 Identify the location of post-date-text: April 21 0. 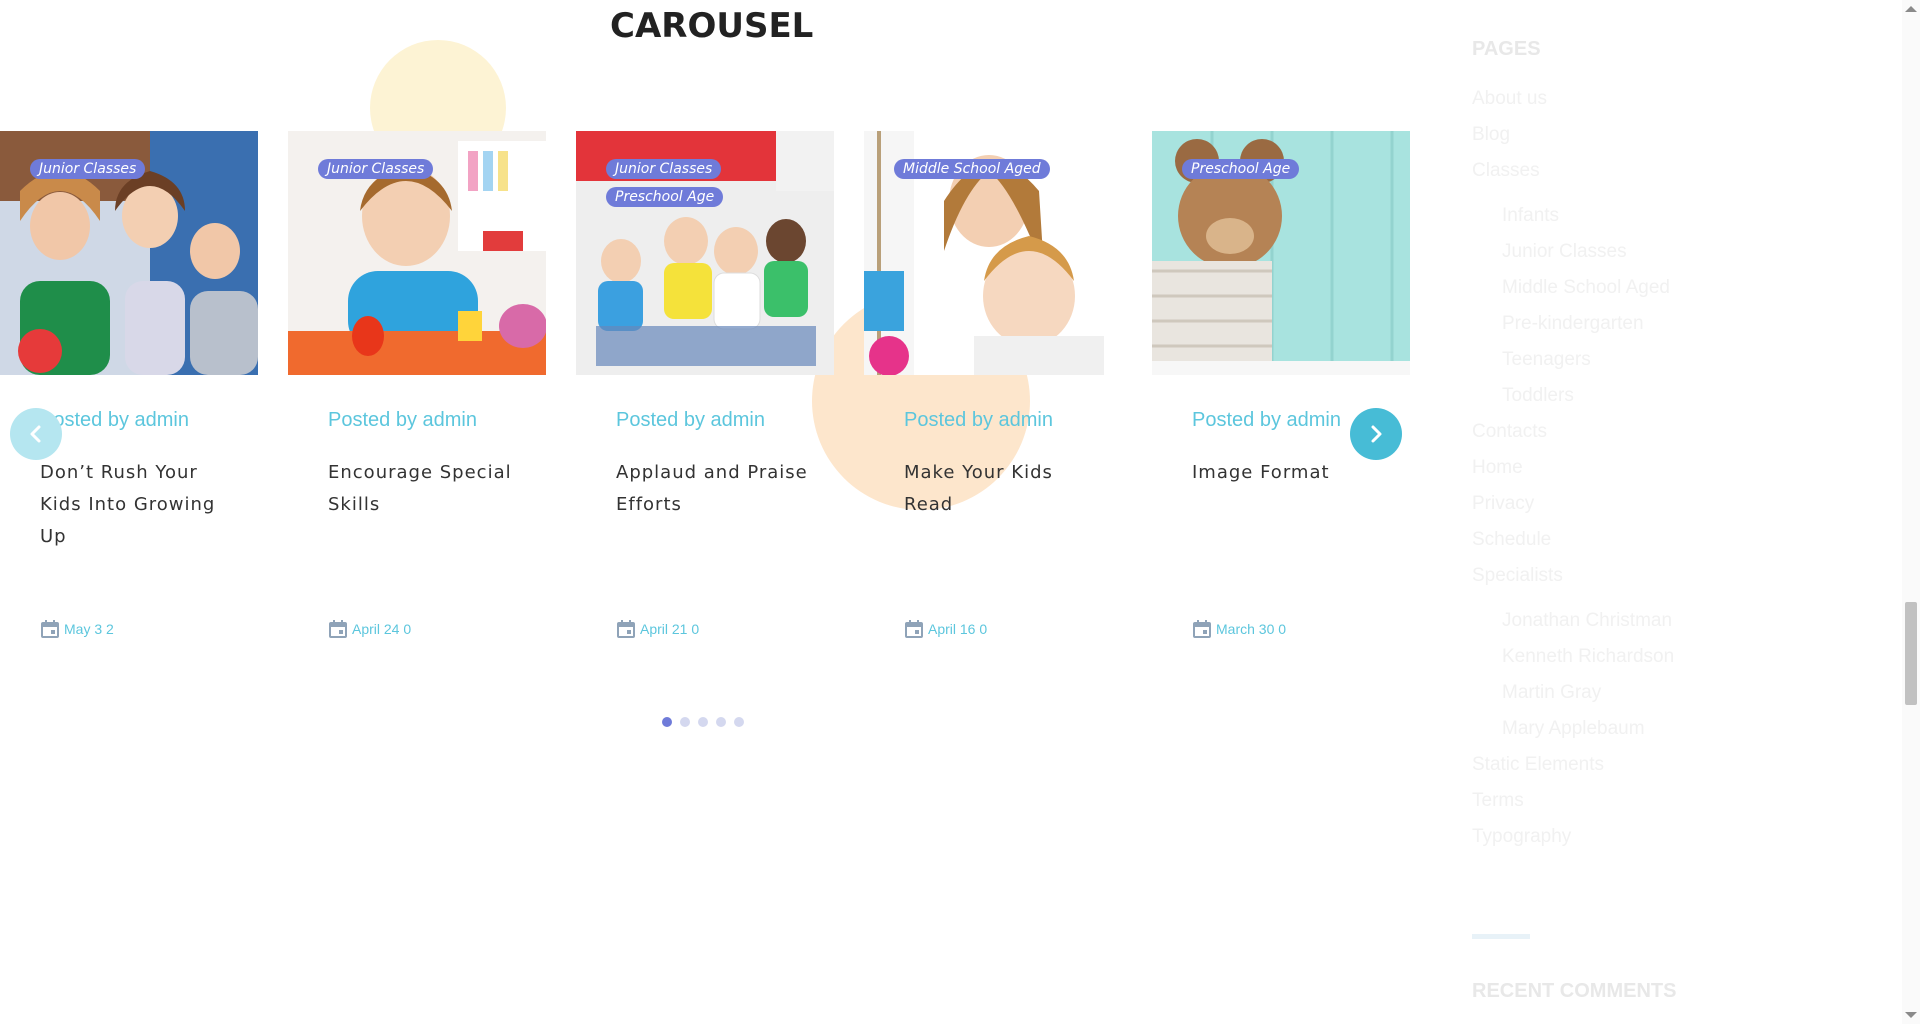
(669, 629).